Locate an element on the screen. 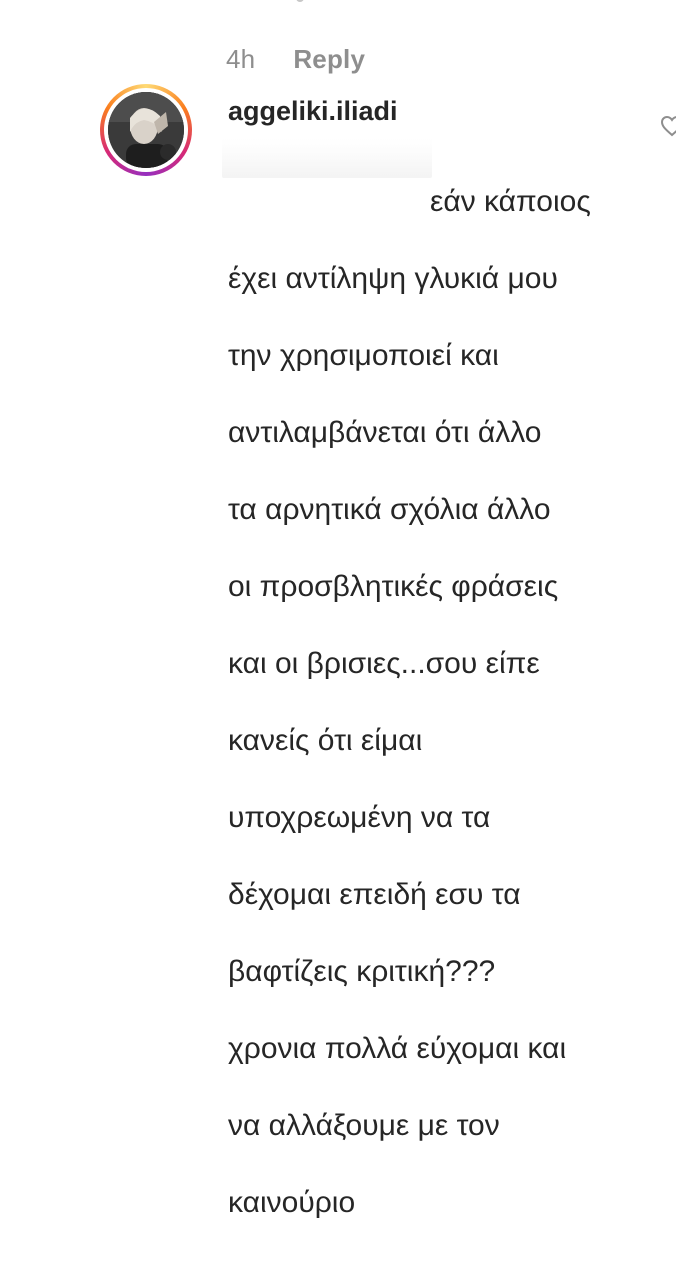  comment-line: έχει αντίληψη γλυκιά μου is located at coordinates (393, 278).